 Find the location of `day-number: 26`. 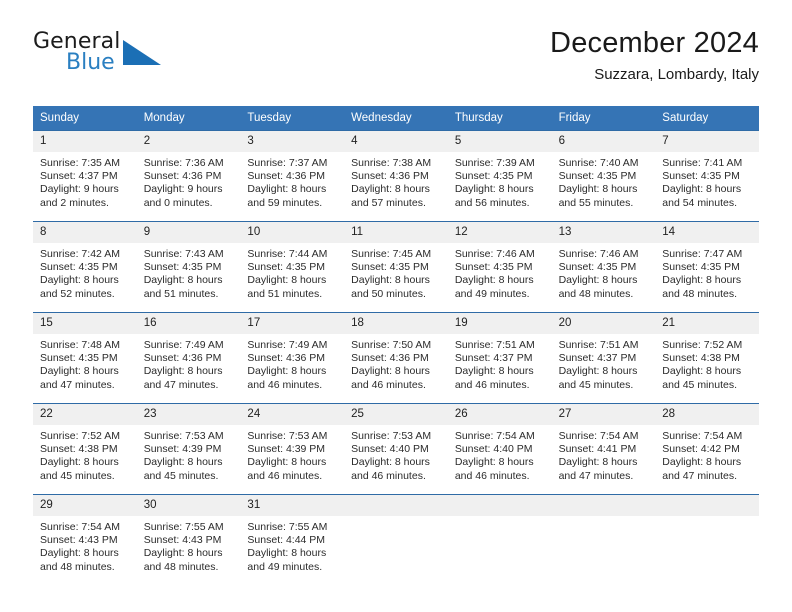

day-number: 26 is located at coordinates (499, 414).